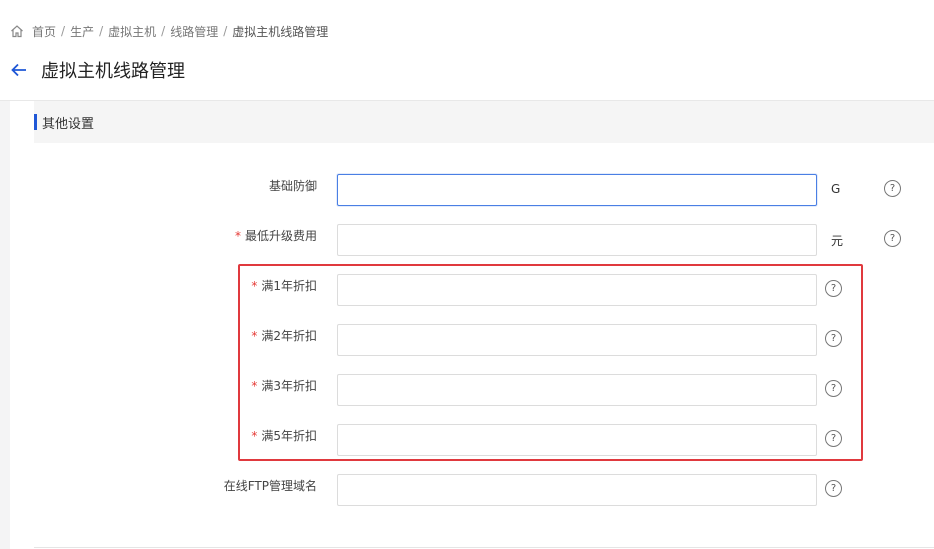 This screenshot has width=934, height=549. What do you see at coordinates (17, 31) in the screenshot?
I see `home-icon` at bounding box center [17, 31].